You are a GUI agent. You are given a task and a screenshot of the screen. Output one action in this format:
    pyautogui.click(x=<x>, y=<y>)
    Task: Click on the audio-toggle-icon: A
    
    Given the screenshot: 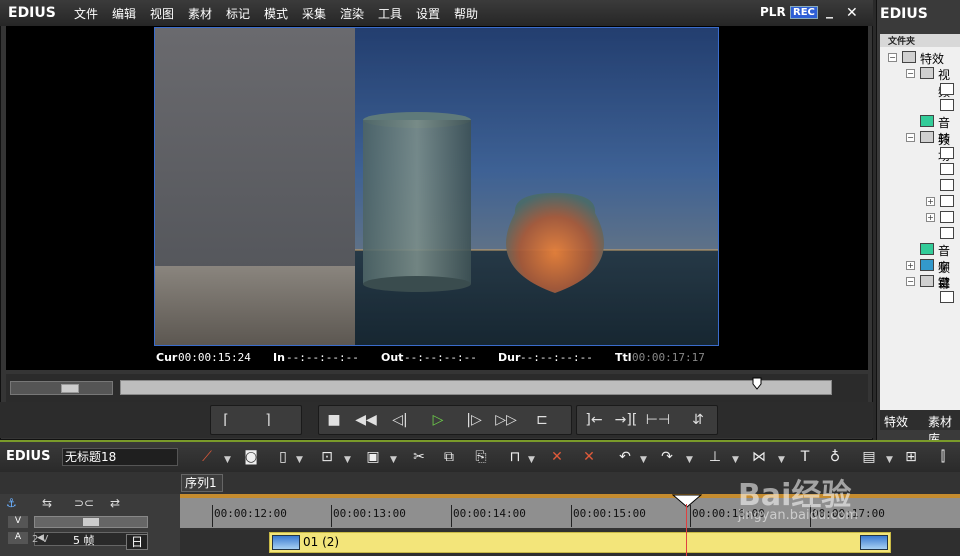 What is the action you would take?
    pyautogui.click(x=18, y=538)
    